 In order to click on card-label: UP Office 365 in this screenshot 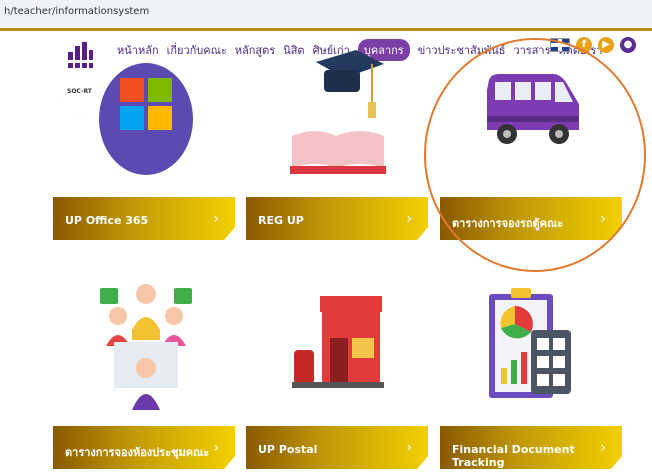, I will do `click(107, 220)`.